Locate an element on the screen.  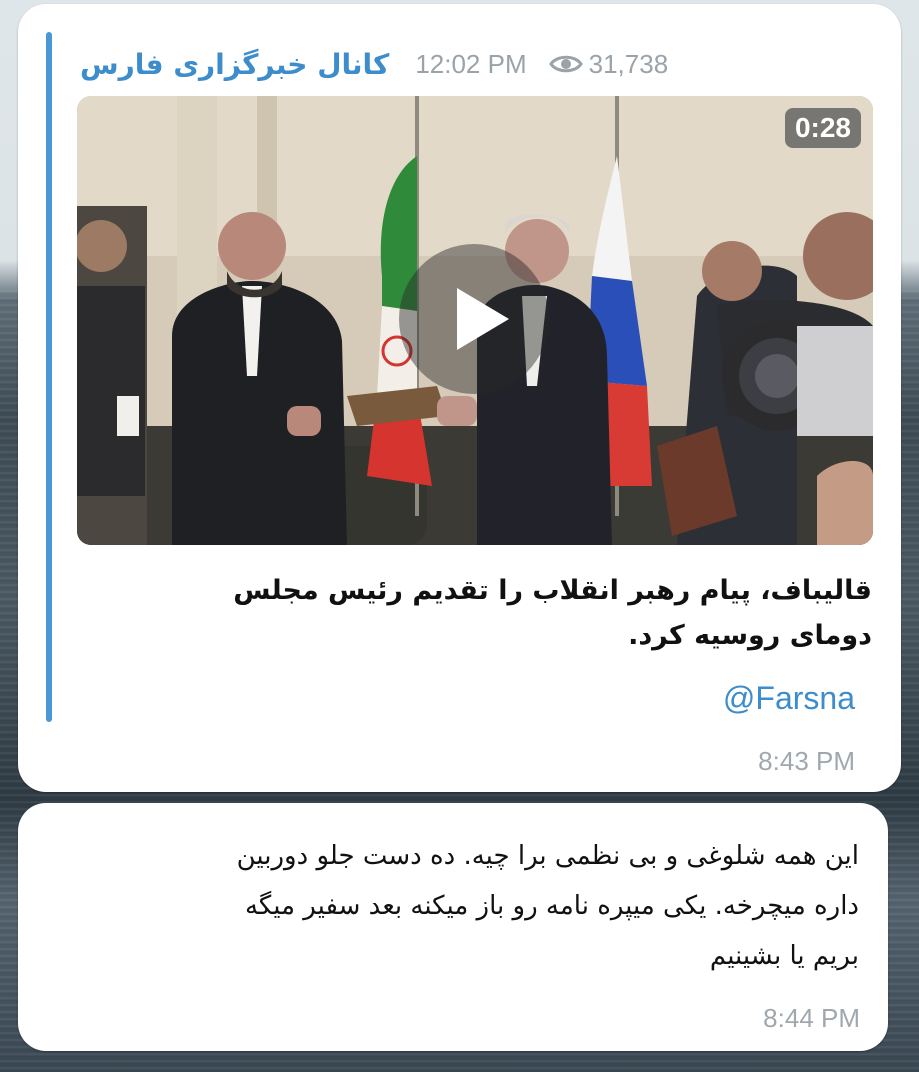
reply-line: بریم یا بشینیم is located at coordinates (784, 956).